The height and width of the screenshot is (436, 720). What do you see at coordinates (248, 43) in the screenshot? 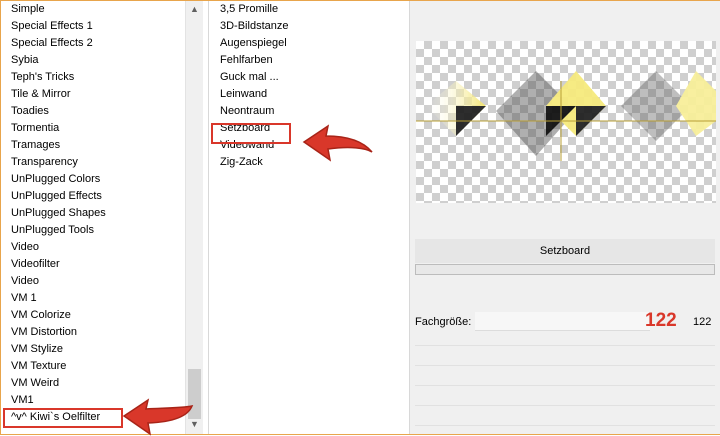
I see `filter-item: Augenspiegel` at bounding box center [248, 43].